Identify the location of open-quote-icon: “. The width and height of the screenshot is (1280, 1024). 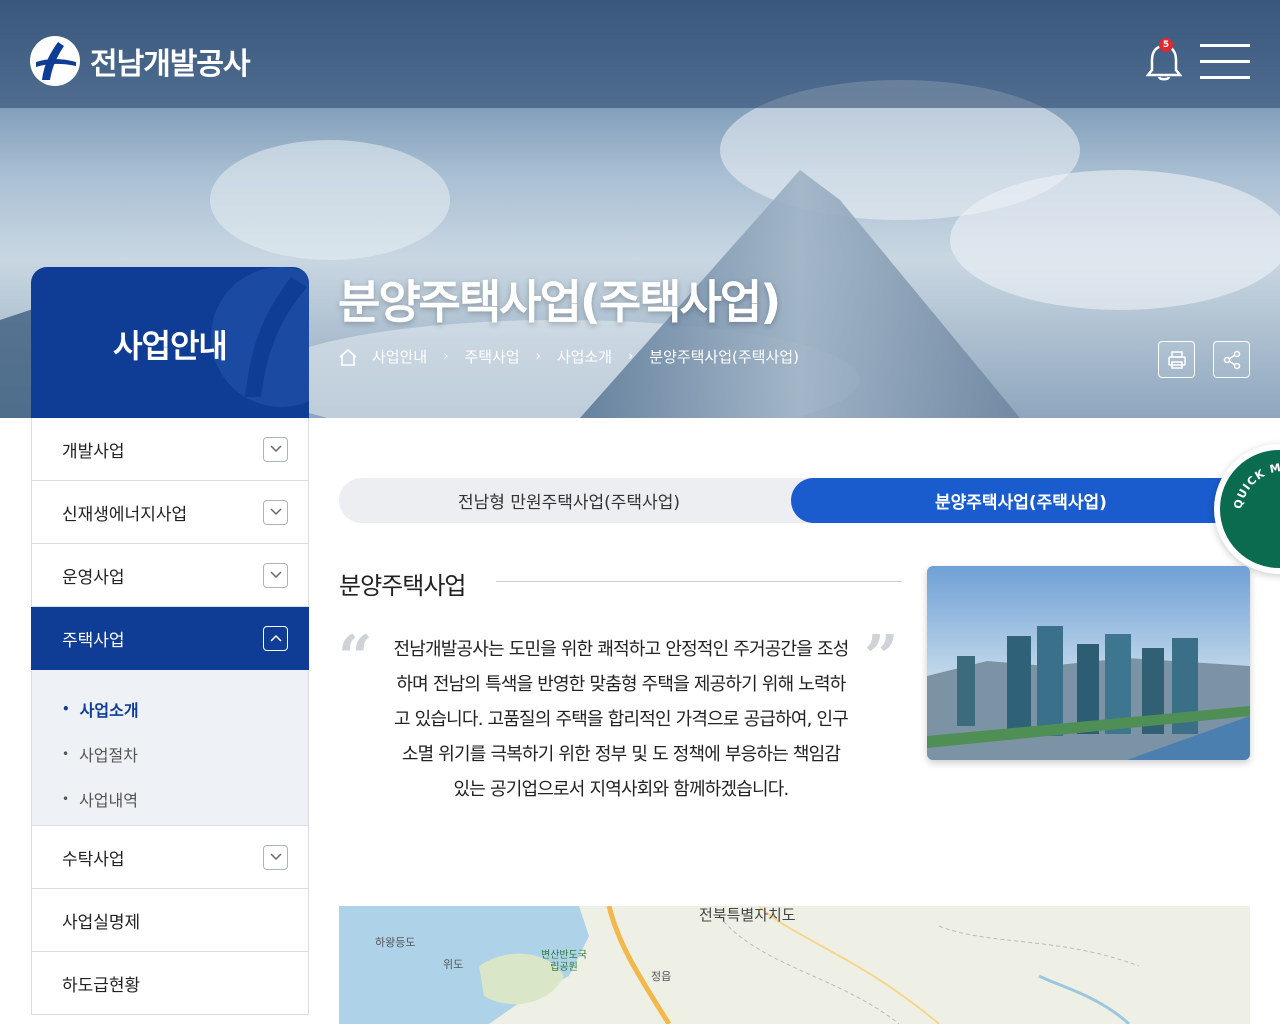
(355, 658).